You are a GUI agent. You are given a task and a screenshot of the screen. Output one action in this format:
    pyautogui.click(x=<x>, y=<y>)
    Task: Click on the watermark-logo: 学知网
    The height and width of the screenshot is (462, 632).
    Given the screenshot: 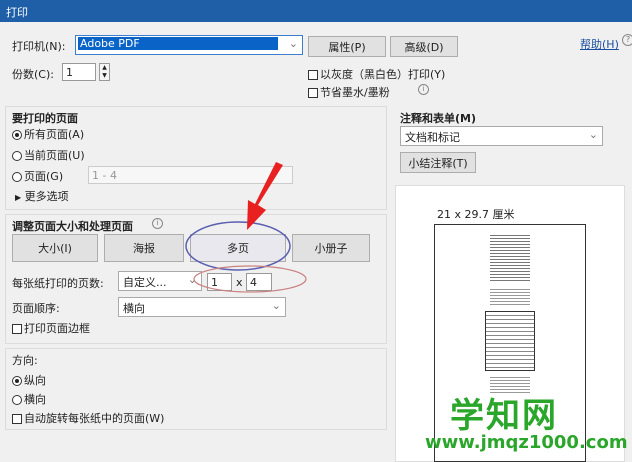 What is the action you would take?
    pyautogui.click(x=504, y=416)
    